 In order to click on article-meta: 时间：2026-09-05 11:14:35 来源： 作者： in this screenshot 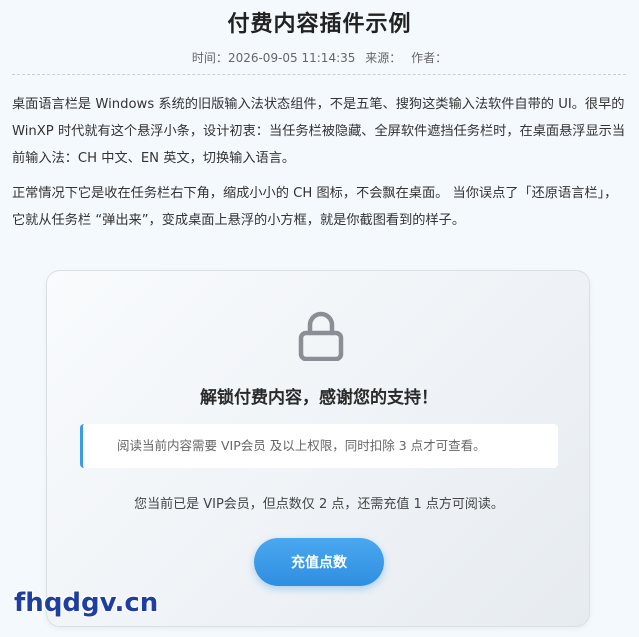, I will do `click(319, 57)`.